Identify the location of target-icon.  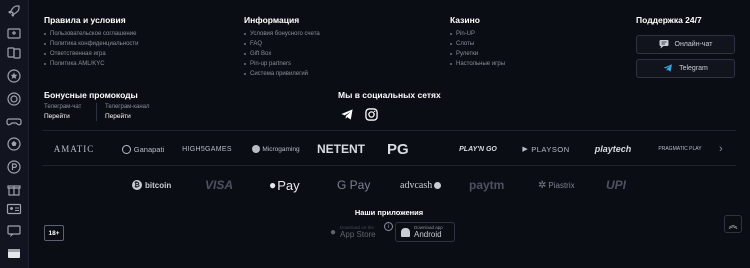
(14, 99).